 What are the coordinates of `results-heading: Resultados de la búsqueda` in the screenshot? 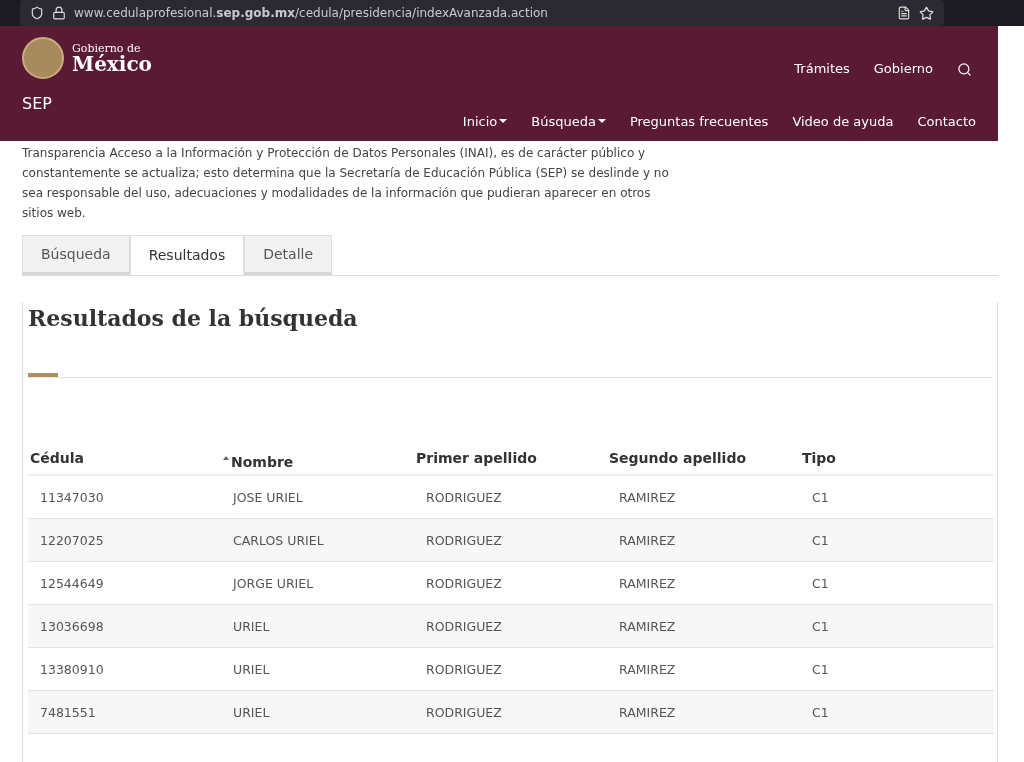 It's located at (193, 318).